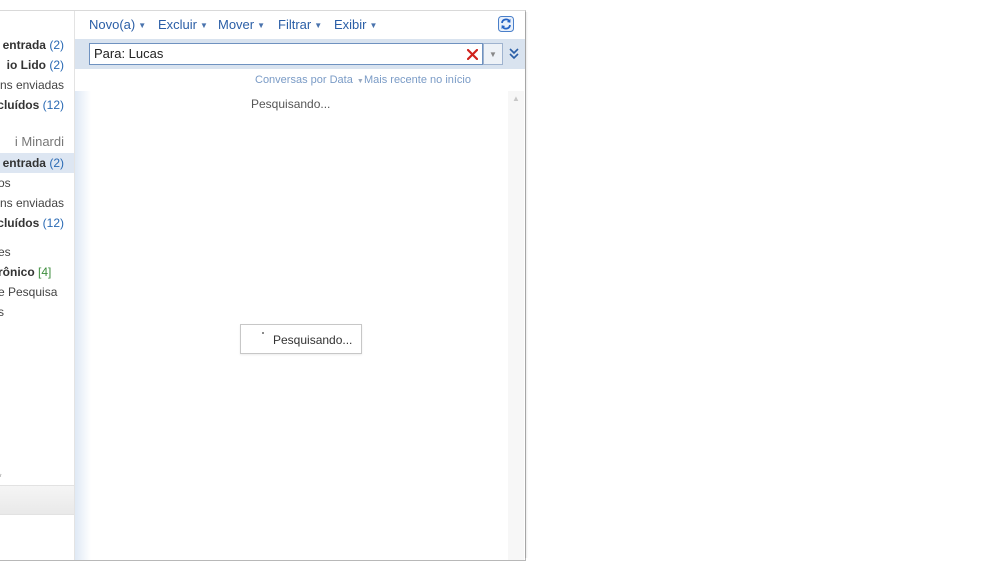 This screenshot has width=1000, height=561. What do you see at coordinates (5, 183) in the screenshot?
I see `folder-drafts-2: os` at bounding box center [5, 183].